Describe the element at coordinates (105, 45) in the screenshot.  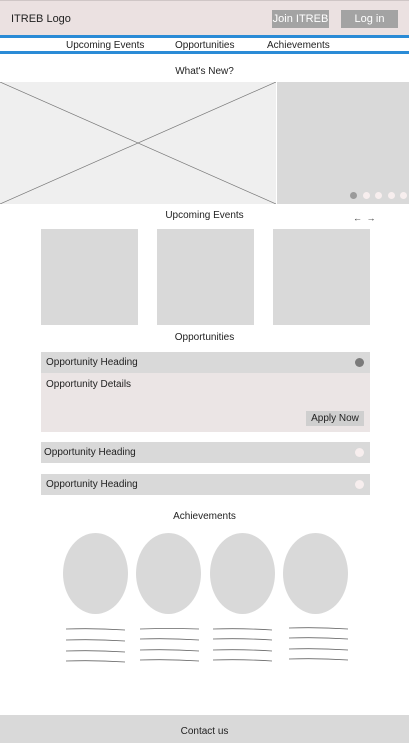
I see `nav-item-upcoming-events: Upcoming Events` at that location.